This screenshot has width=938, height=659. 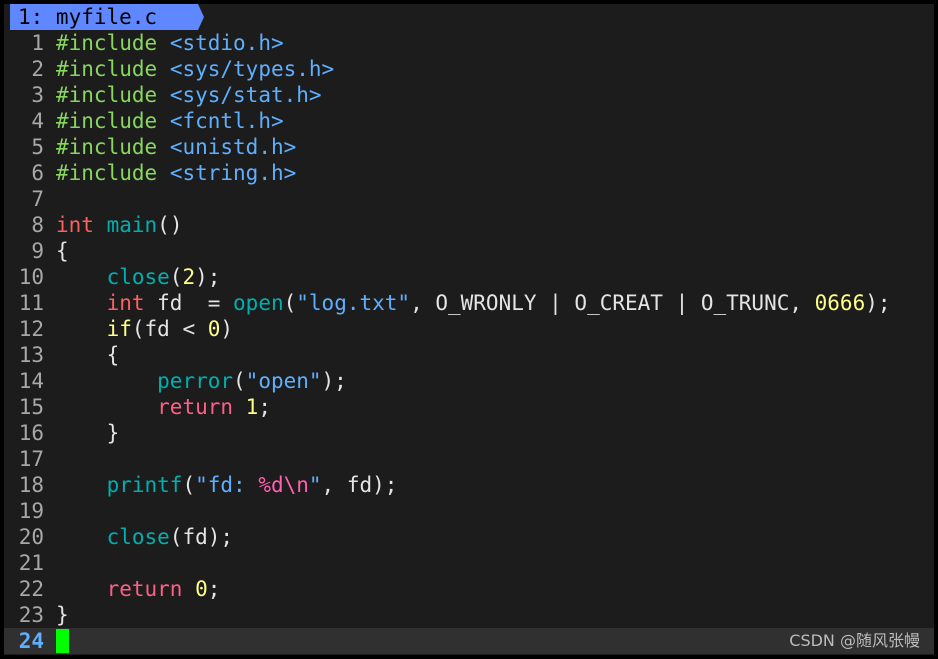 What do you see at coordinates (264, 407) in the screenshot?
I see `token-plain: ;` at bounding box center [264, 407].